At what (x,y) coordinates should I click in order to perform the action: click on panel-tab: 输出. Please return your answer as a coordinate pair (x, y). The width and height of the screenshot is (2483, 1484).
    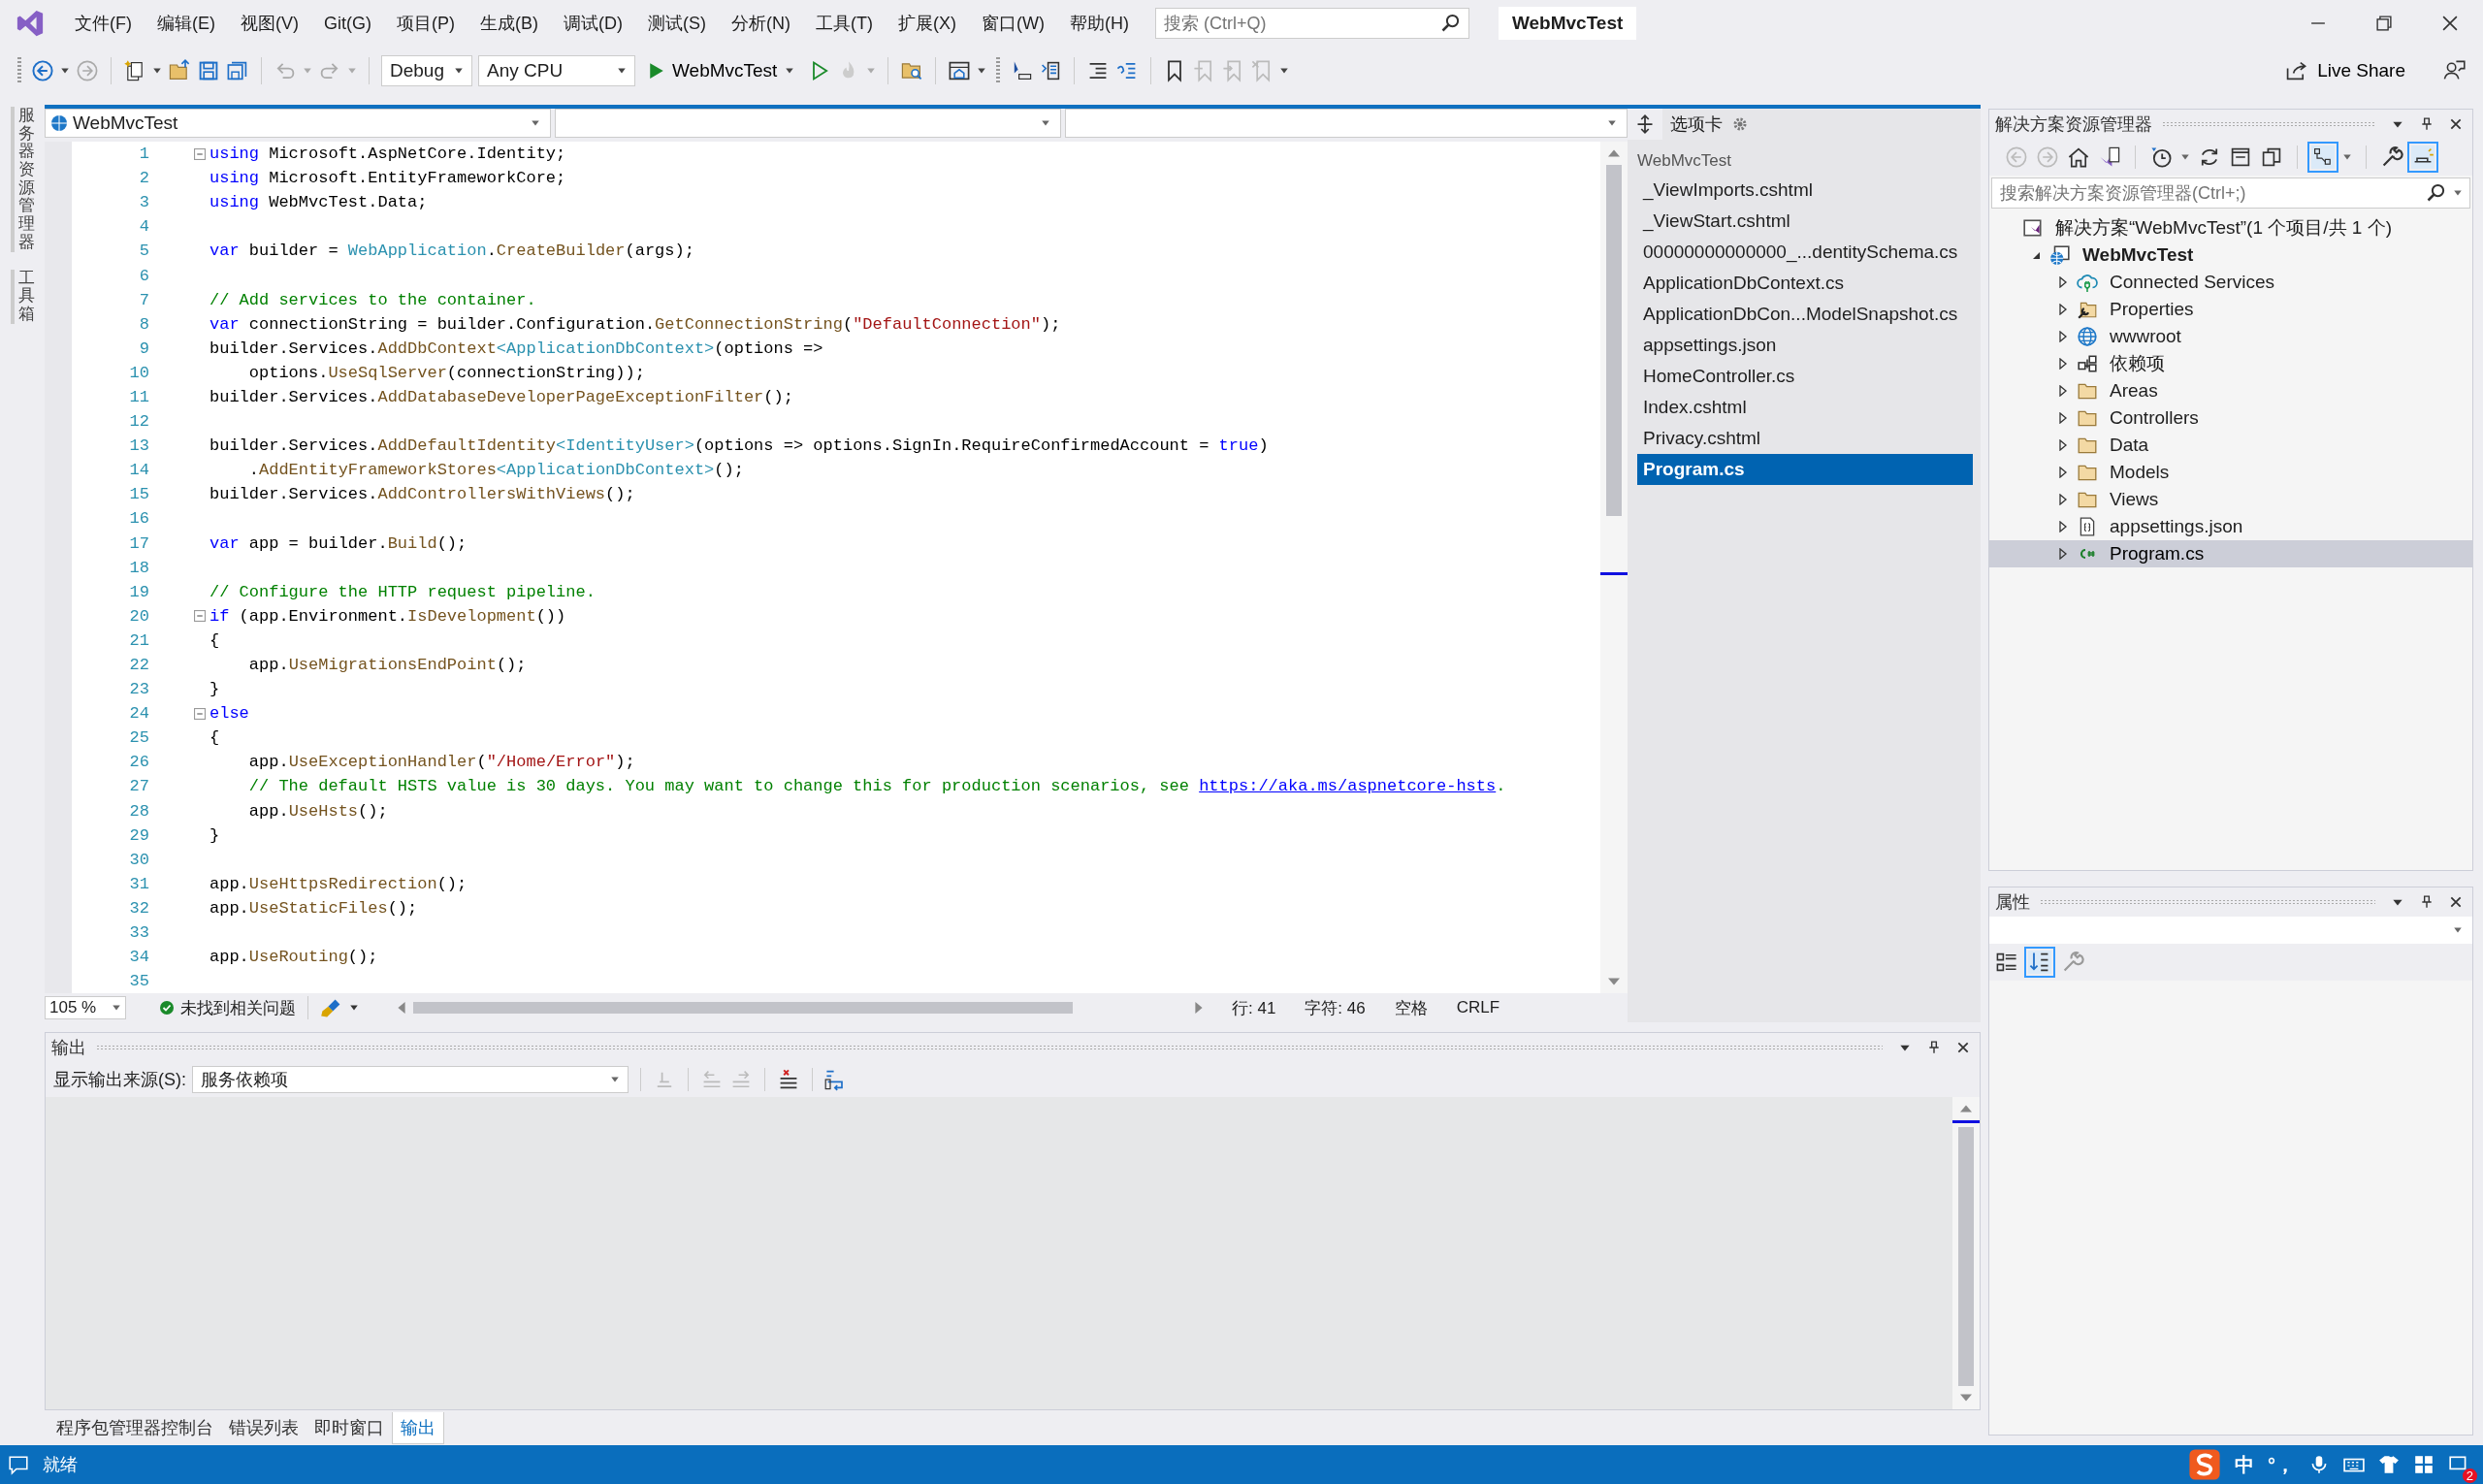
    Looking at the image, I should click on (418, 1429).